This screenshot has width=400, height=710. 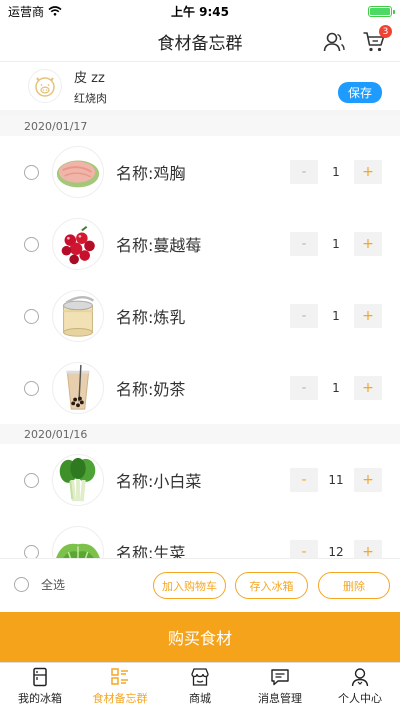 What do you see at coordinates (120, 686) in the screenshot?
I see `tab-ingredient-memo: 食材备忘群` at bounding box center [120, 686].